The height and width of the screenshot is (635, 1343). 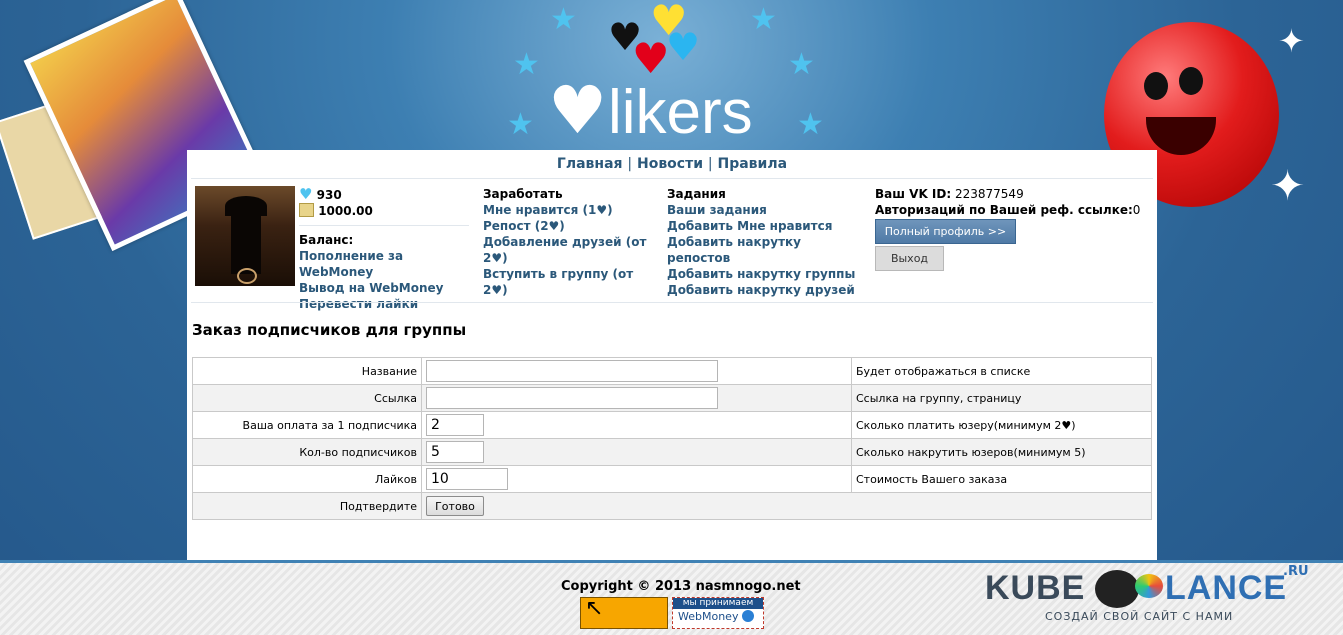 I want to click on kubelance-slogan: СОЗДАЙ СВОЙ САЙТ С НАМИ, so click(x=1139, y=616).